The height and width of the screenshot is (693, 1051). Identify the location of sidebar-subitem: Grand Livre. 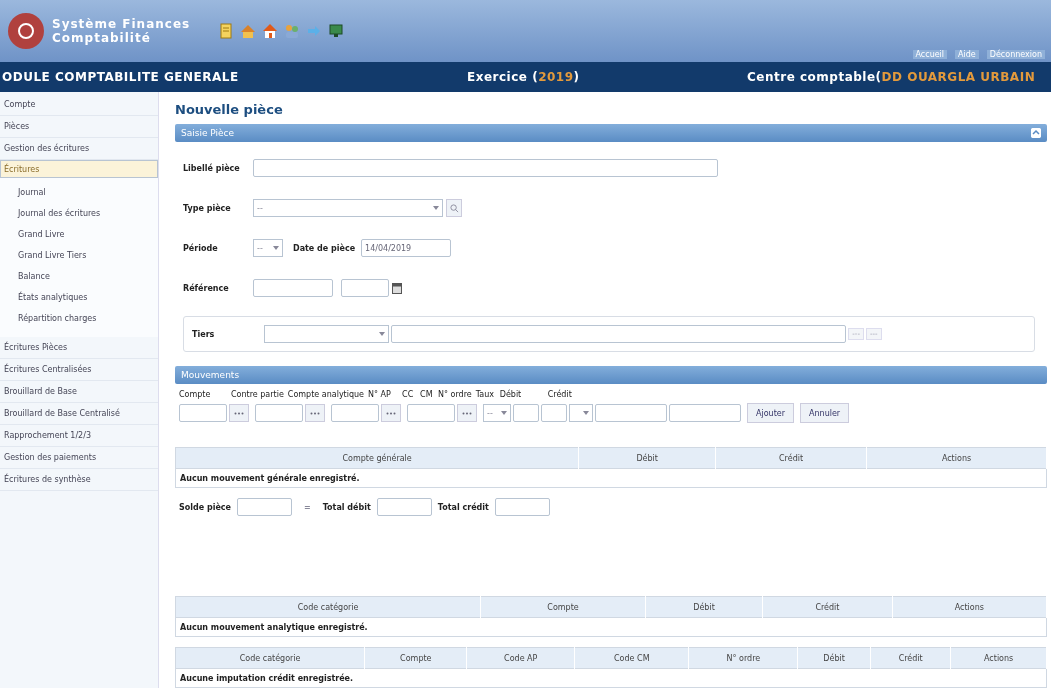
(86, 234).